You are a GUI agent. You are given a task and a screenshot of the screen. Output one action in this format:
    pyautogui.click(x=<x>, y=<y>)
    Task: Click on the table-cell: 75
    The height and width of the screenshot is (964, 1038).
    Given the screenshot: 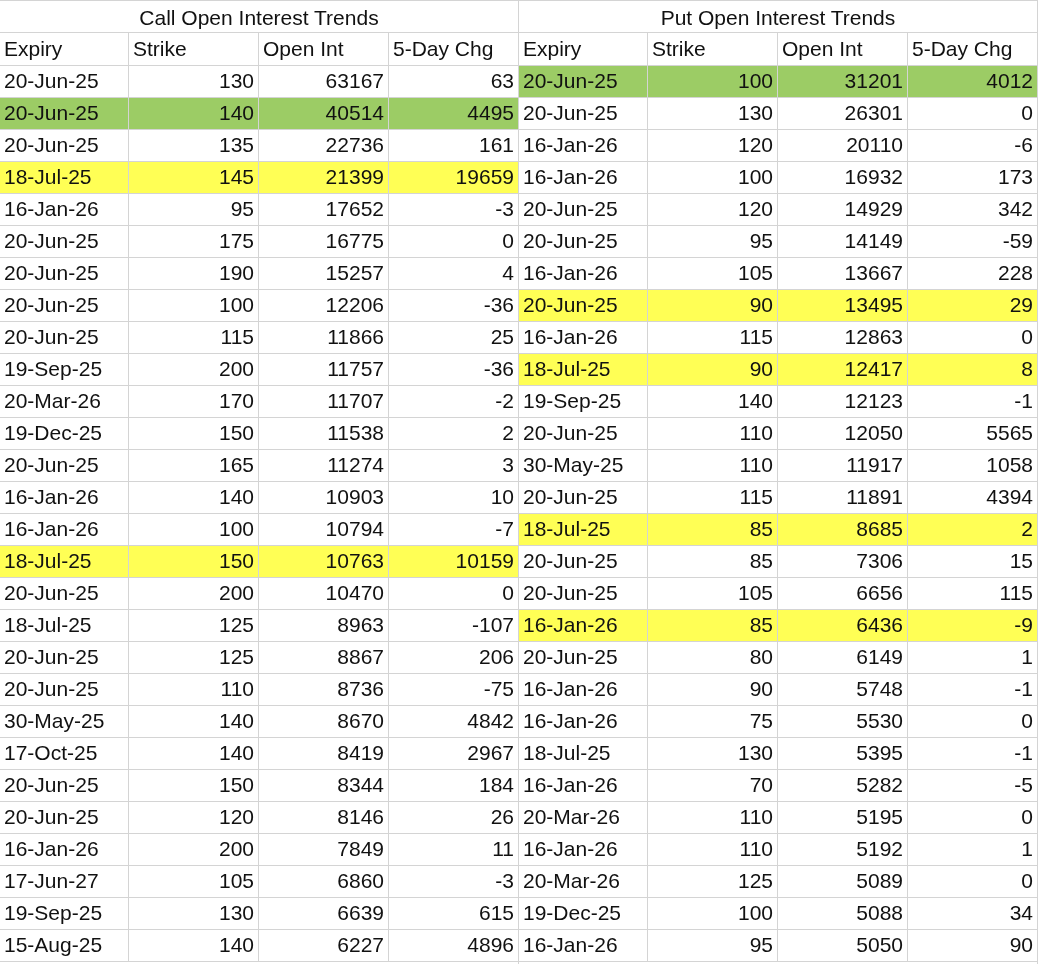 What is the action you would take?
    pyautogui.click(x=713, y=721)
    